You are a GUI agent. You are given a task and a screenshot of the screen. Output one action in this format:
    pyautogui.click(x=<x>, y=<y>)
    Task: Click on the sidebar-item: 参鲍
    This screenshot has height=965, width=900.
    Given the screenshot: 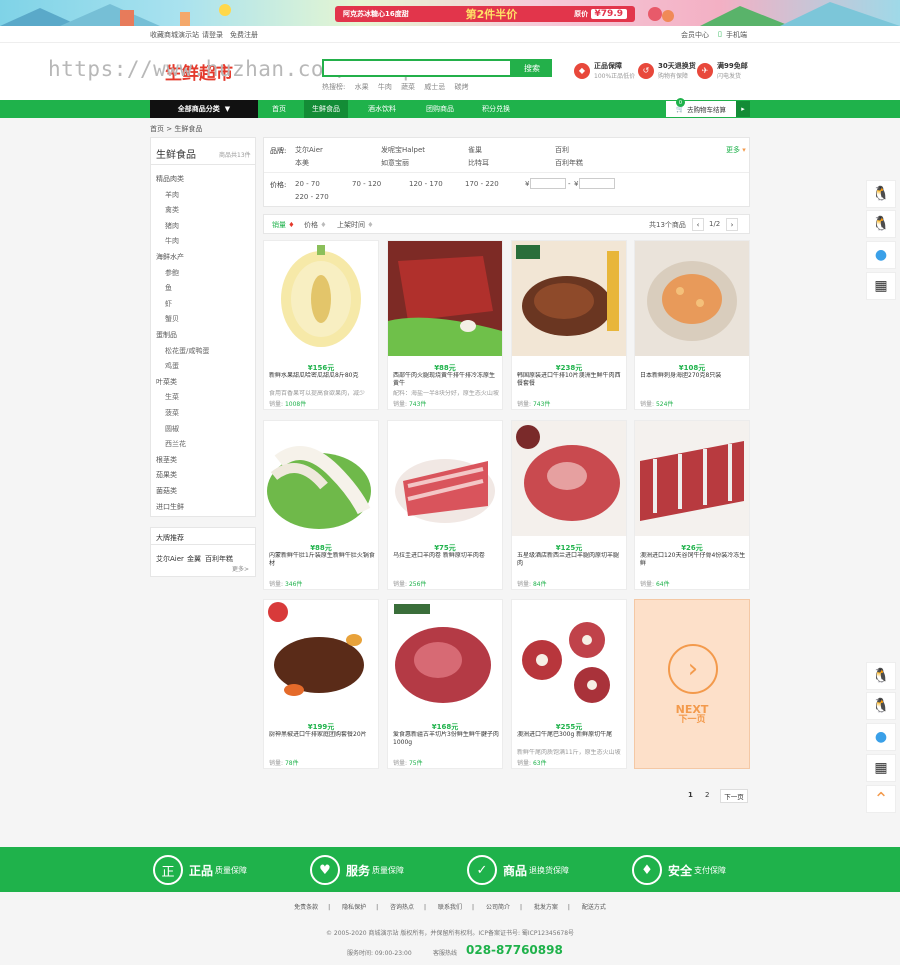 What is the action you would take?
    pyautogui.click(x=172, y=273)
    